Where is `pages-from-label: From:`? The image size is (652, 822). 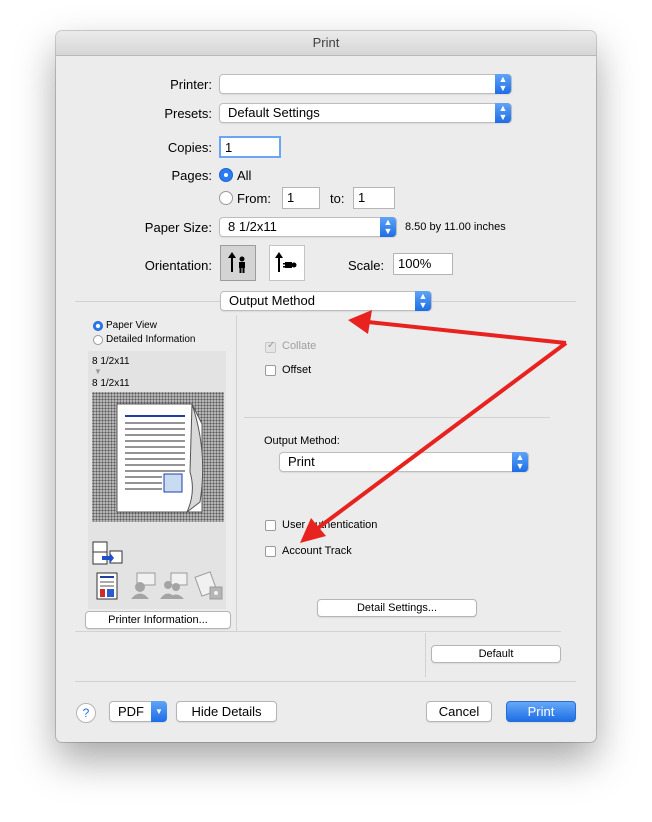 pages-from-label: From: is located at coordinates (254, 198).